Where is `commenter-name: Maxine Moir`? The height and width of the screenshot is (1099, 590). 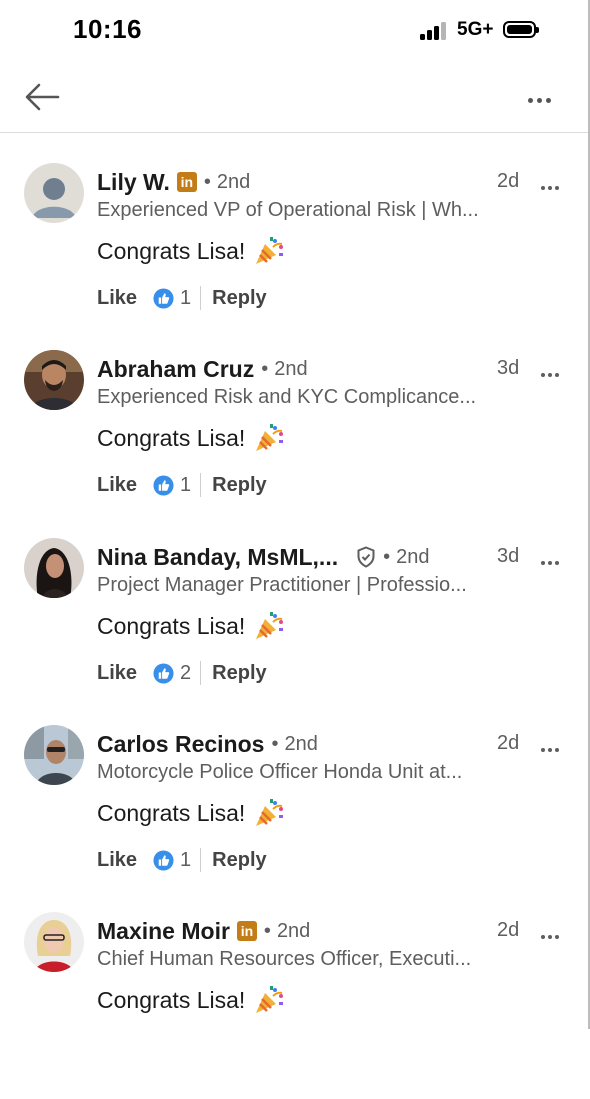
commenter-name: Maxine Moir is located at coordinates (163, 931).